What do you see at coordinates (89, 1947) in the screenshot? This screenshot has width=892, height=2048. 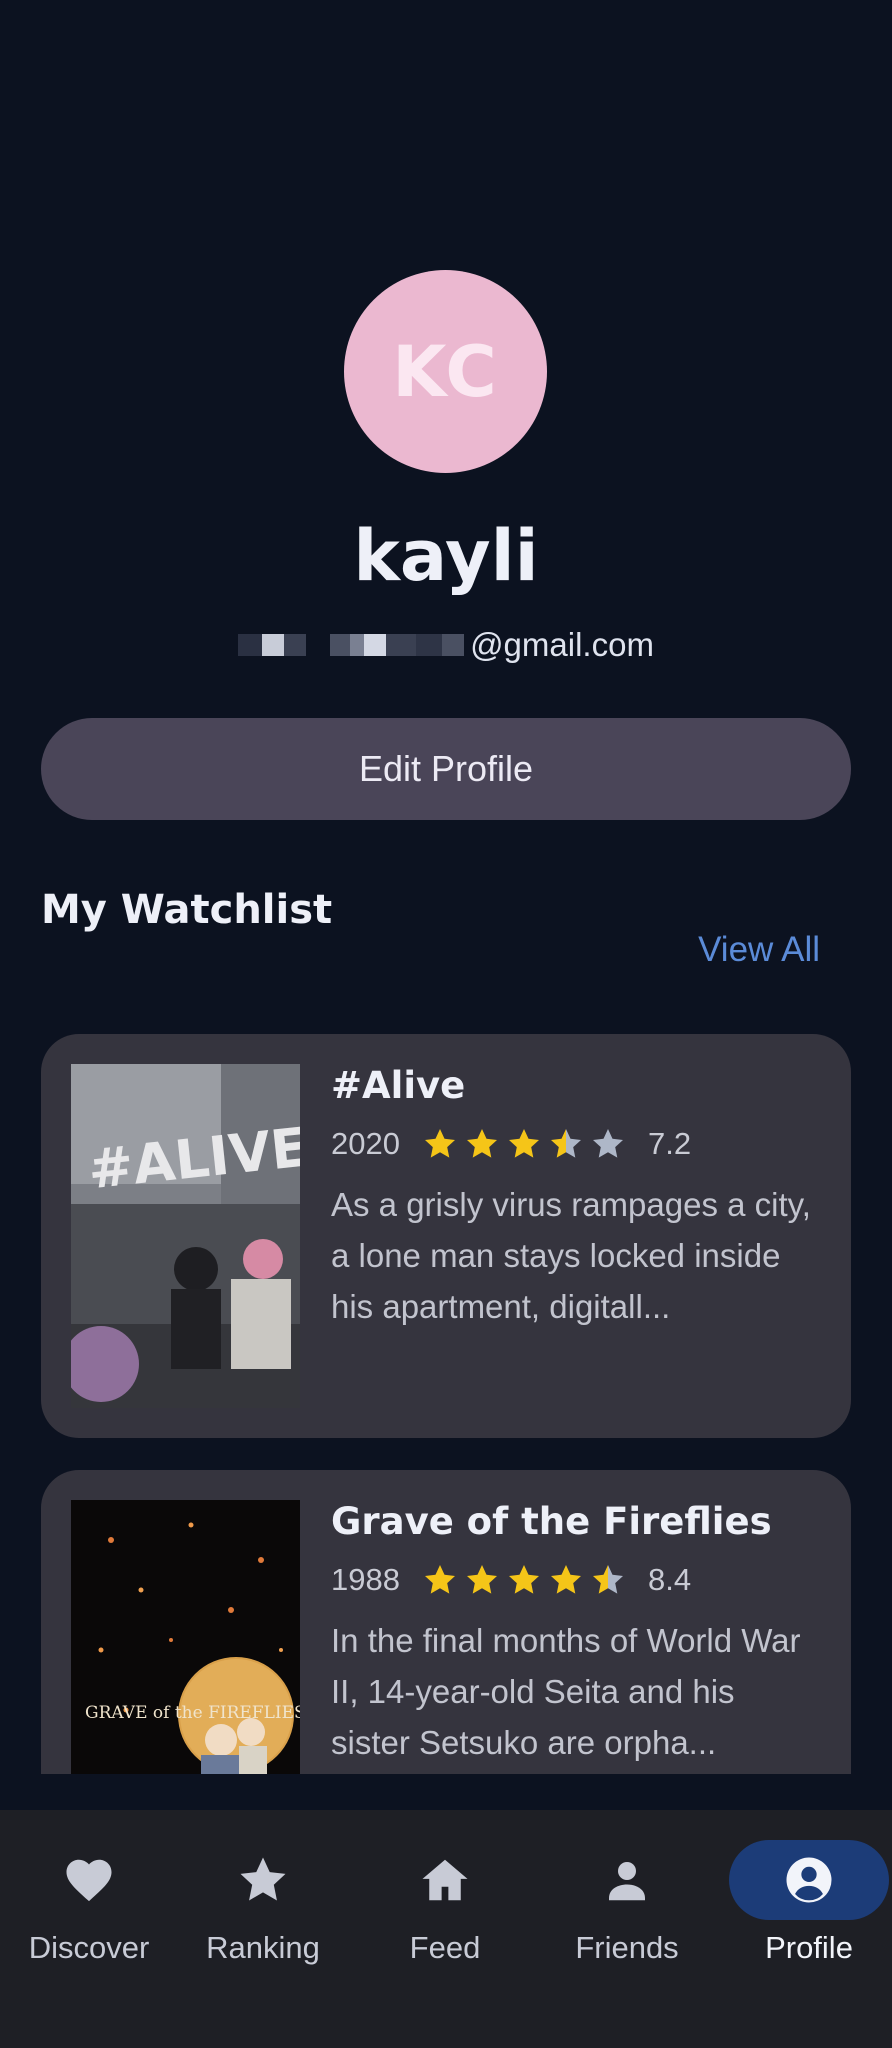 I see `nav-label: Discover` at bounding box center [89, 1947].